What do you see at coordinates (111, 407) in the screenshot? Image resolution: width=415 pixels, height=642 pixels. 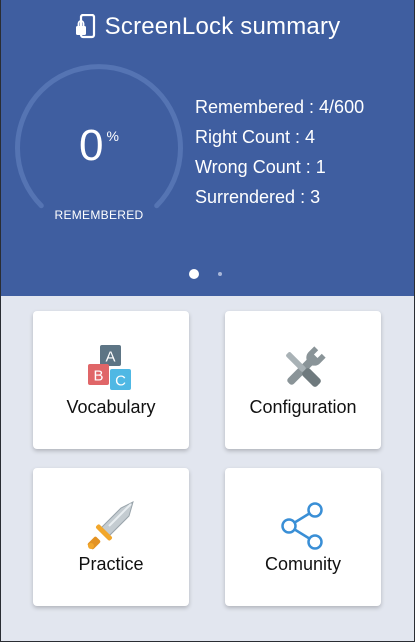 I see `vocabulary-label: Vocabulary` at bounding box center [111, 407].